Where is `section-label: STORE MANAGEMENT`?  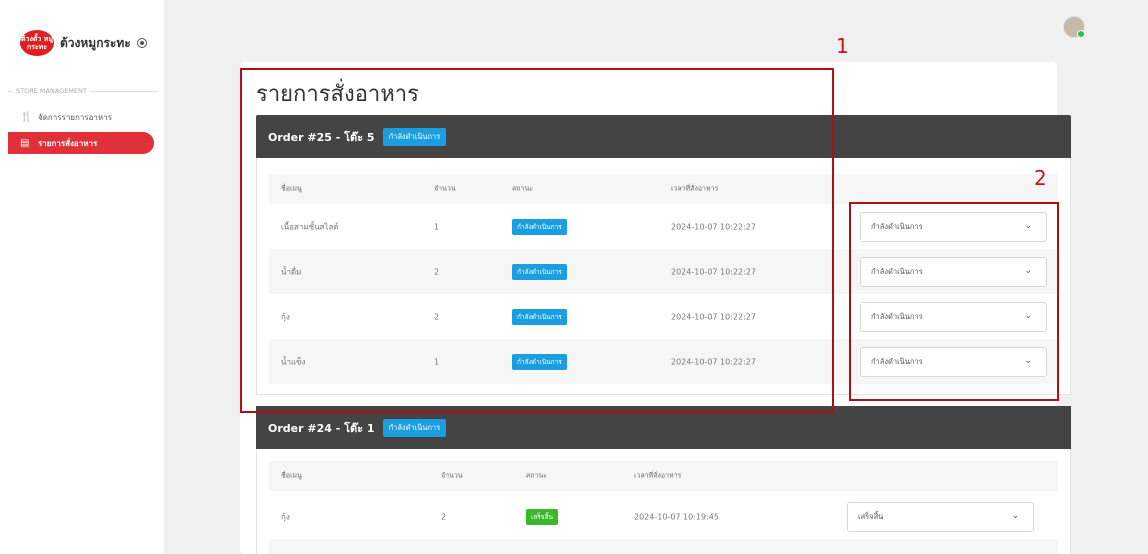
section-label: STORE MANAGEMENT is located at coordinates (83, 91).